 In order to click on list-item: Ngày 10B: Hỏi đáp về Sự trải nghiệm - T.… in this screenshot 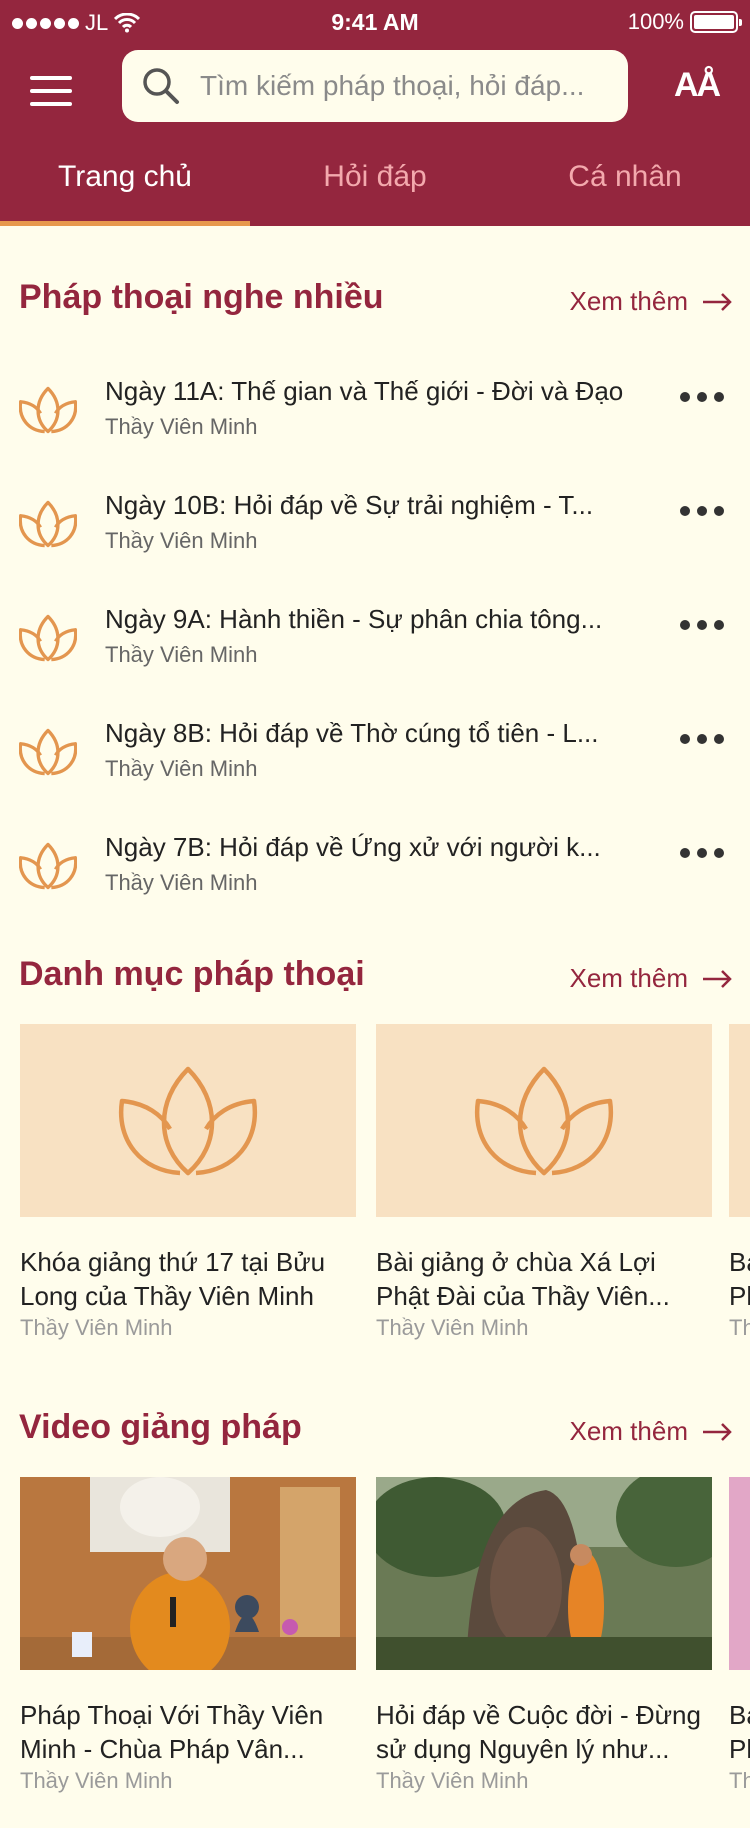, I will do `click(375, 541)`.